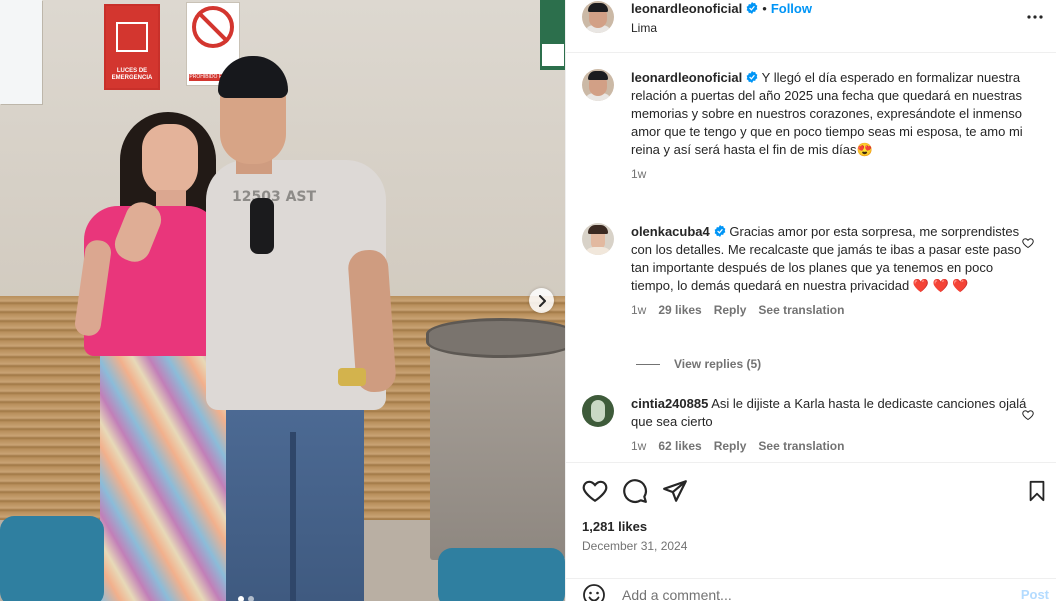  What do you see at coordinates (669, 403) in the screenshot?
I see `comment-username: cintia240885` at bounding box center [669, 403].